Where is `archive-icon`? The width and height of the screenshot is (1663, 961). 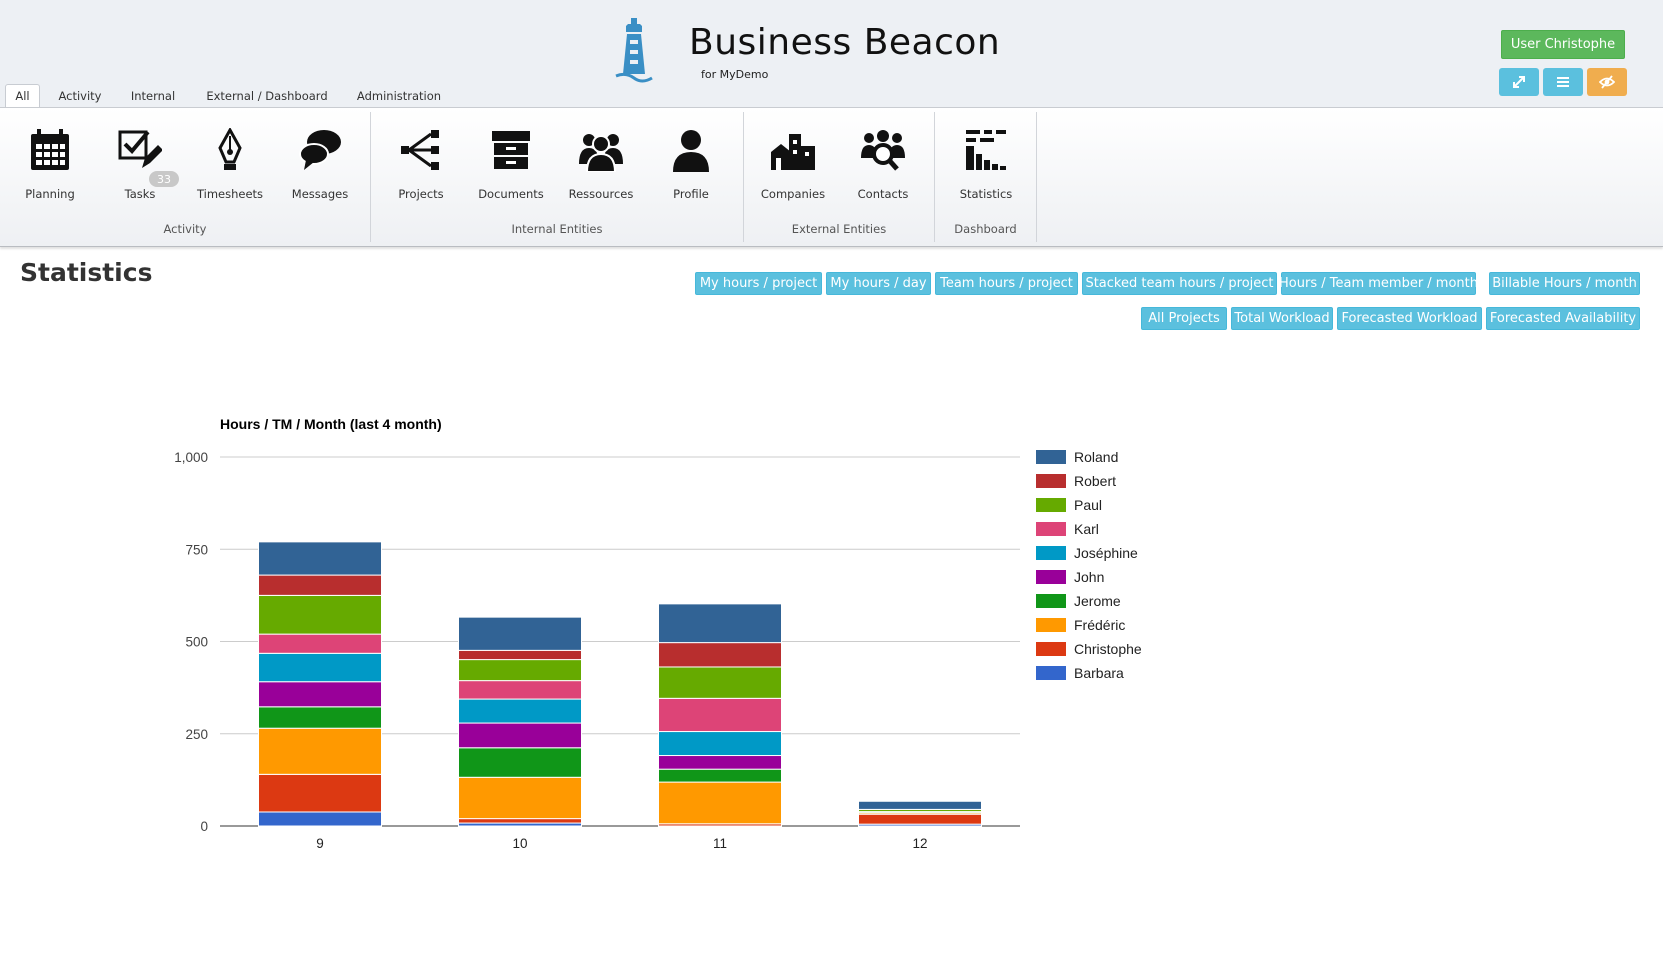 archive-icon is located at coordinates (511, 150).